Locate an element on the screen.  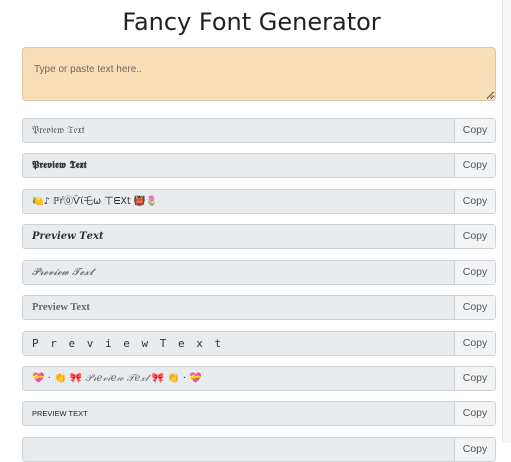
preview-text is located at coordinates (238, 449).